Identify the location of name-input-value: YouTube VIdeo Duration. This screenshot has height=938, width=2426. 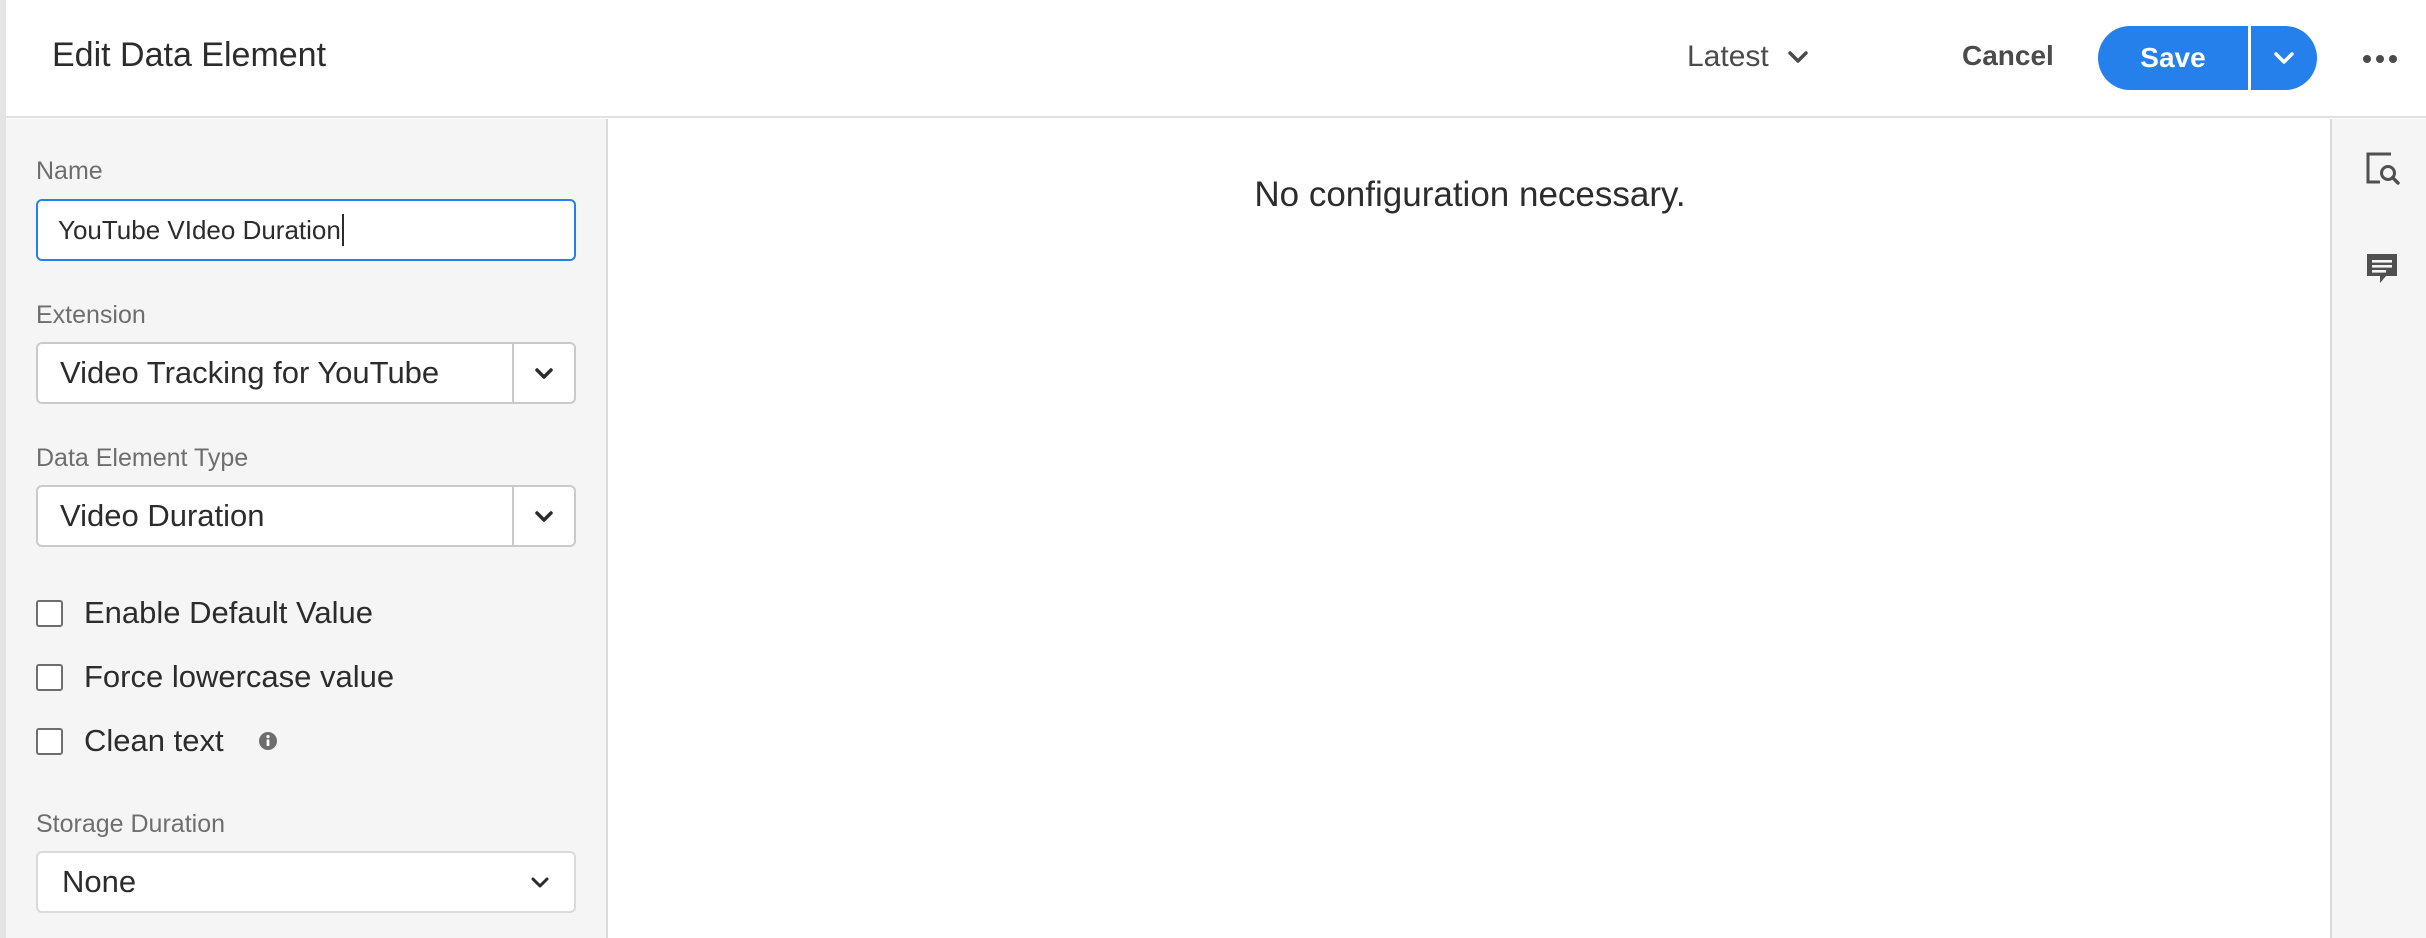
(199, 229).